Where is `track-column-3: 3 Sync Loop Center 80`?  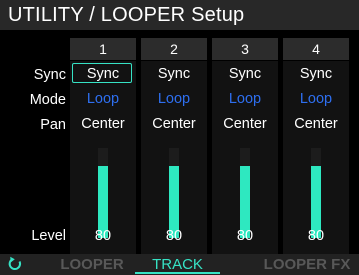
track-column-3: 3 Sync Loop Center 80 is located at coordinates (245, 146).